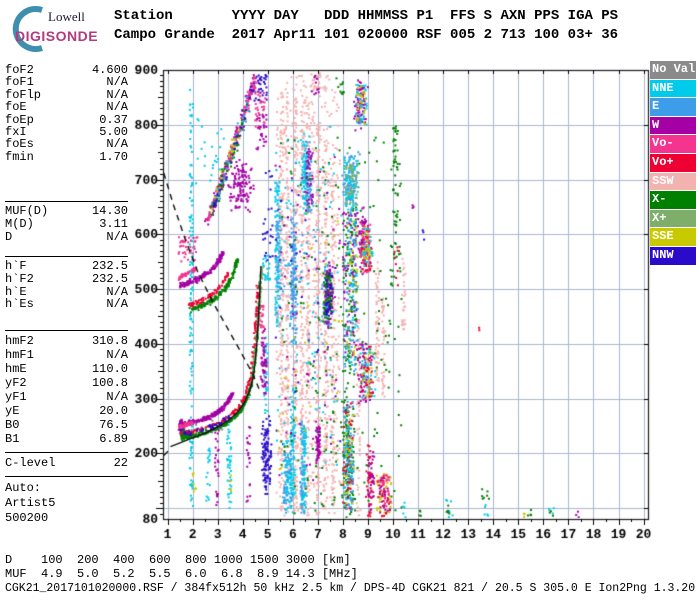 Image resolution: width=700 pixels, height=600 pixels. I want to click on digisonde-logo: Lowell DIGISONDE, so click(61, 30).